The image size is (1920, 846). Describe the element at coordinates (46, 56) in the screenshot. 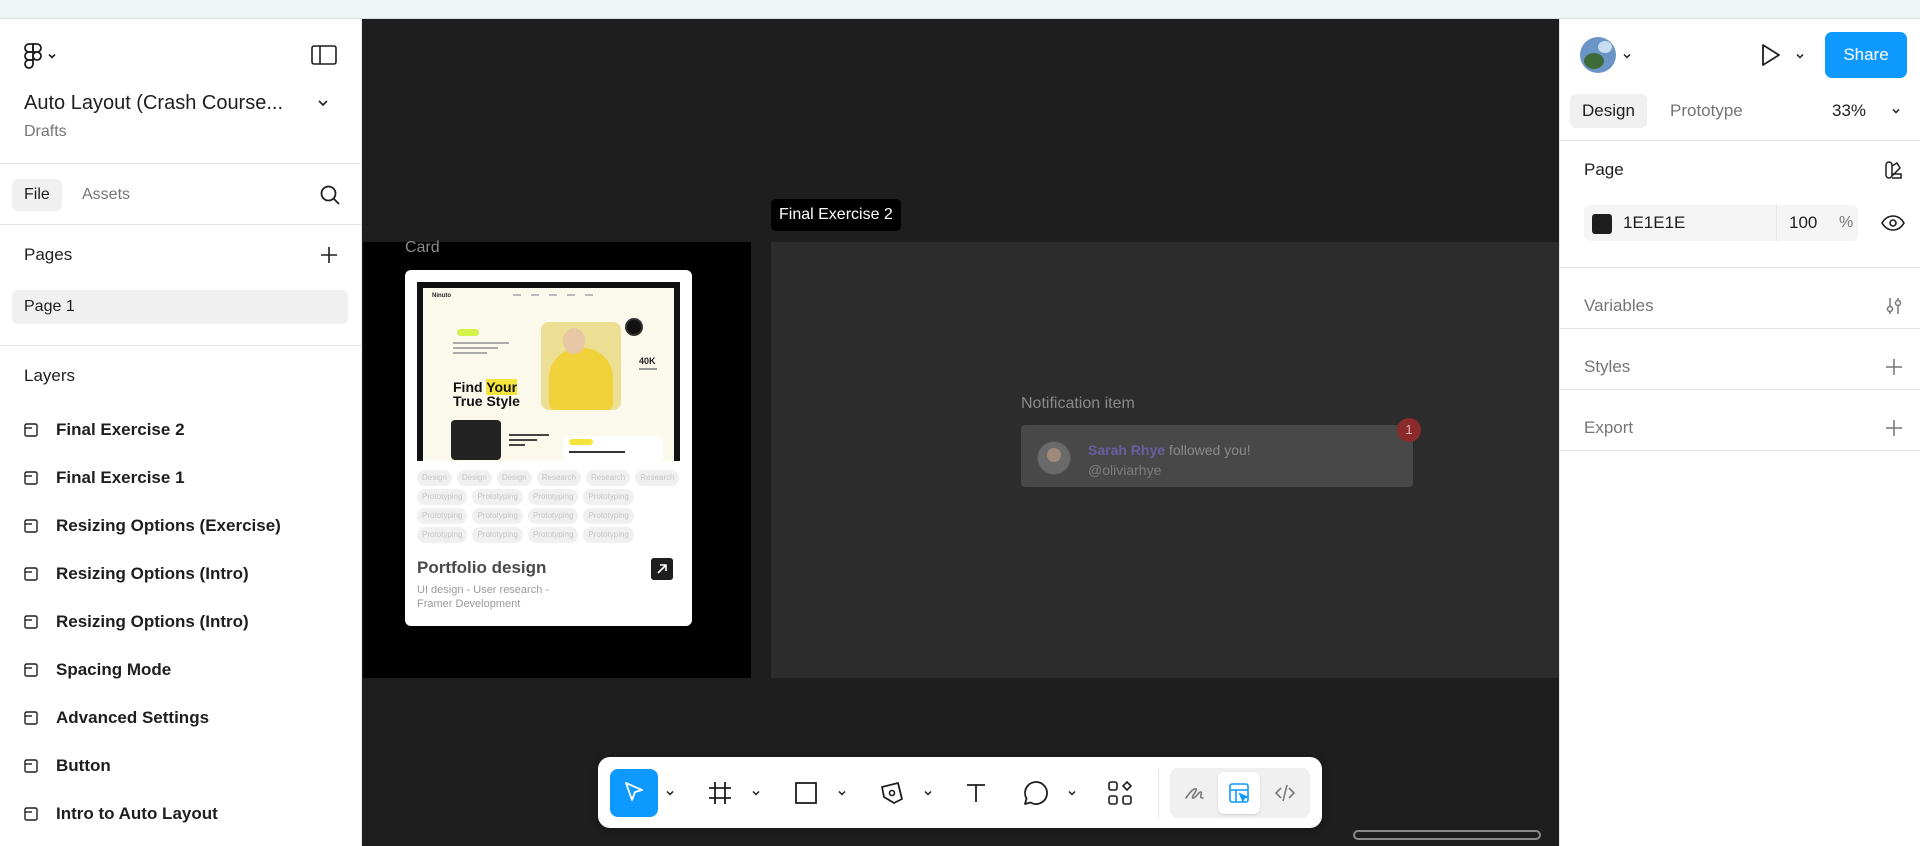

I see `main-menu-button` at that location.